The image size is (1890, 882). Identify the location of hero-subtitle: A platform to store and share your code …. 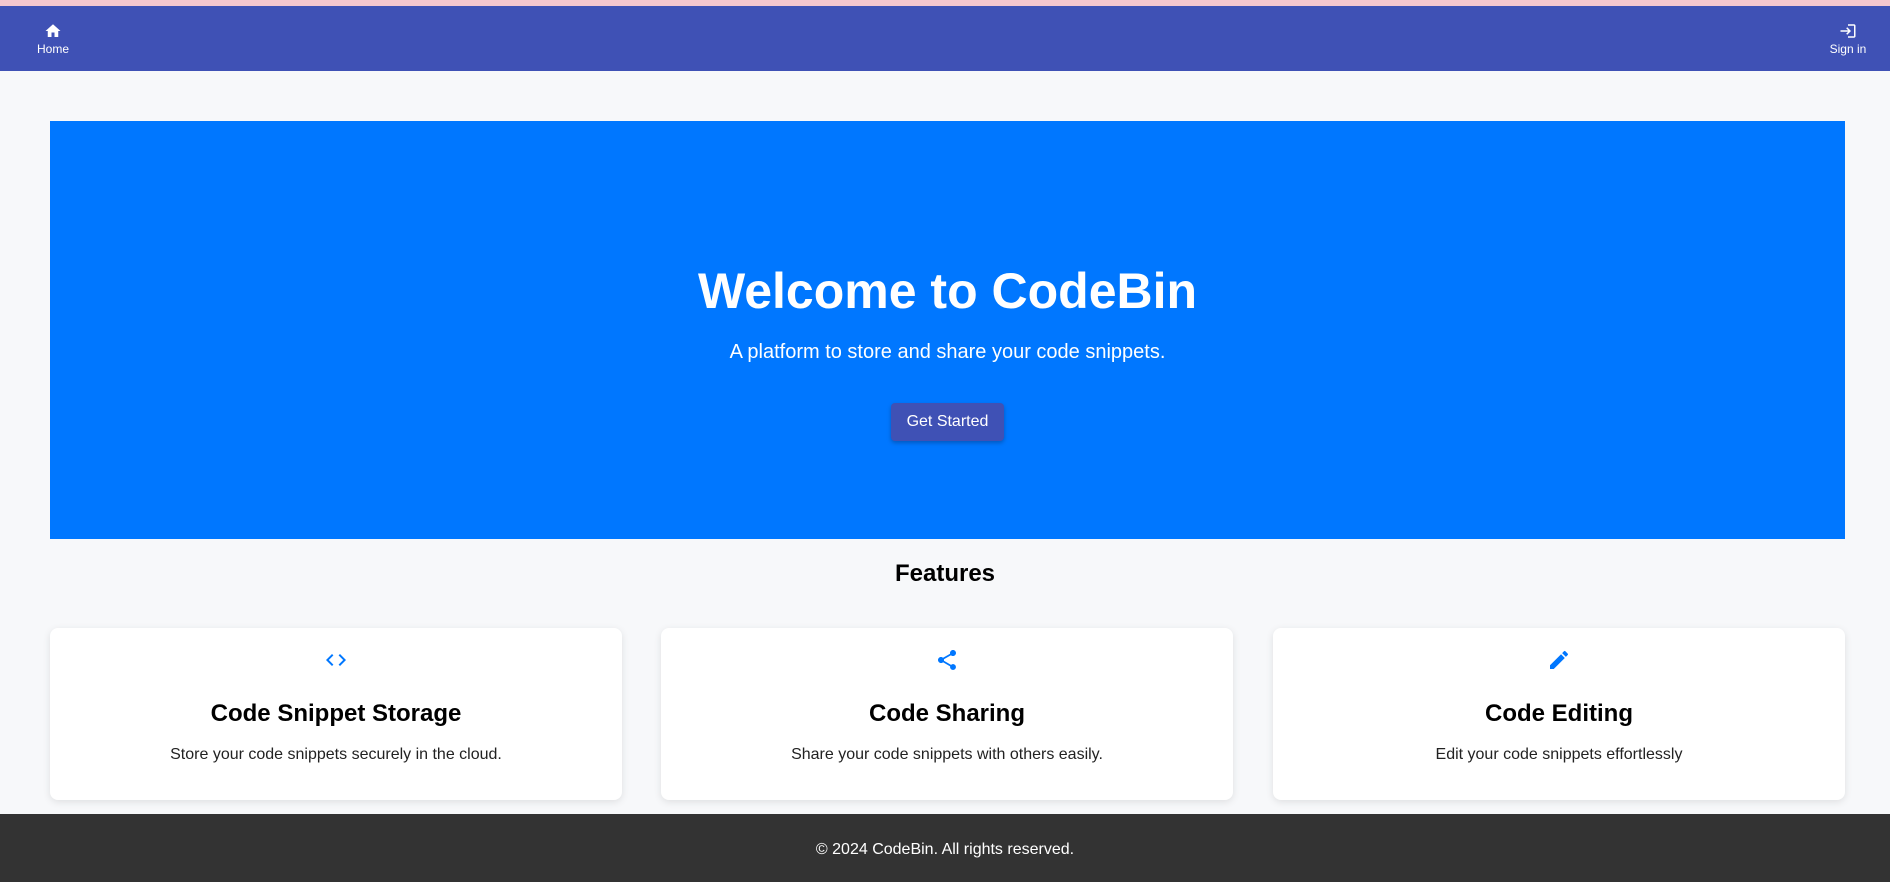
(947, 352).